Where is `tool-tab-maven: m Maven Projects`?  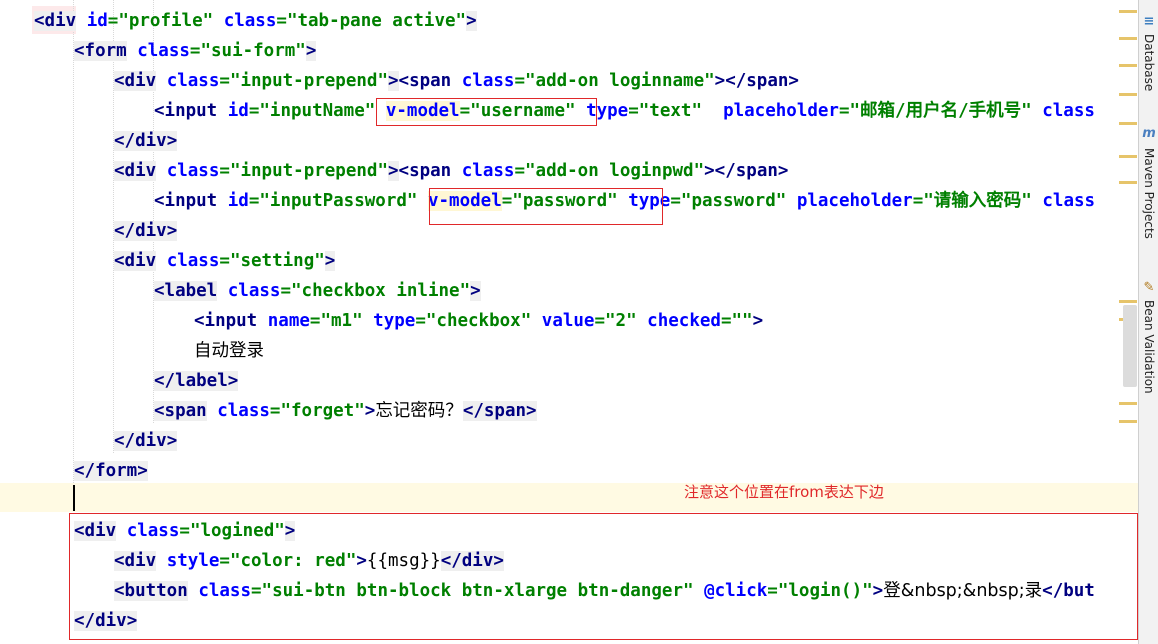
tool-tab-maven: m Maven Projects is located at coordinates (1148, 186).